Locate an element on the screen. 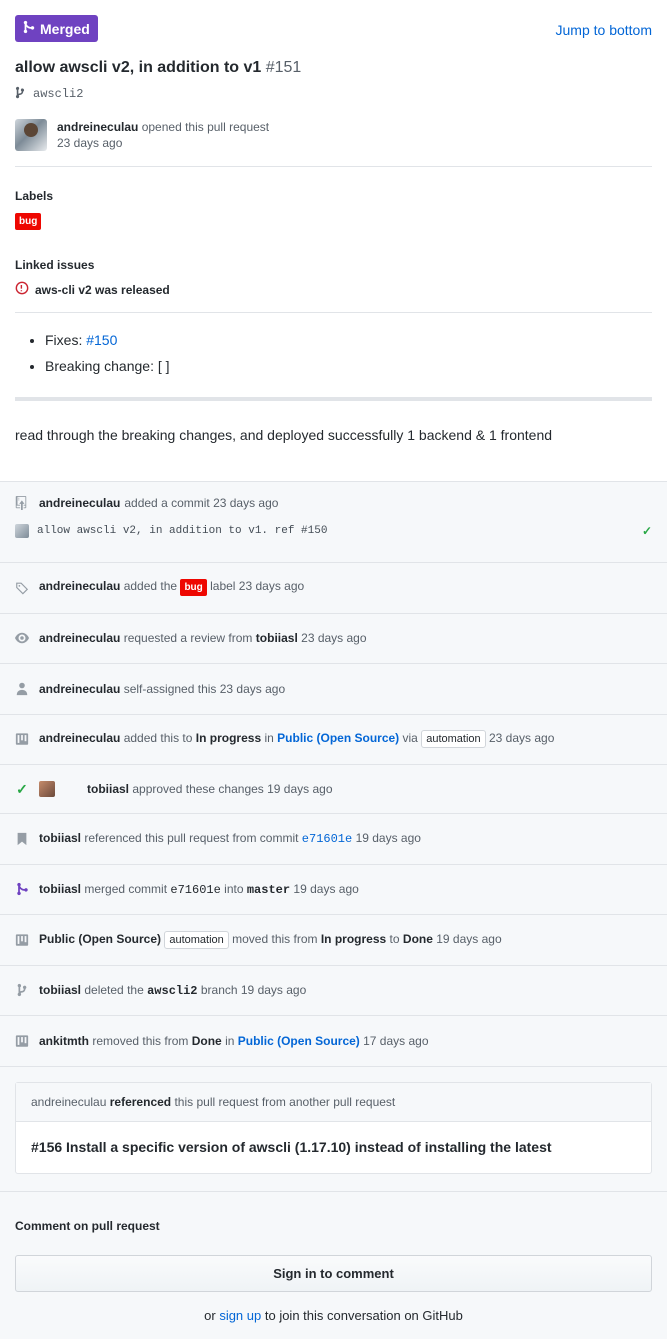 The height and width of the screenshot is (1339, 667). sign-in-to-comment-button: Sign in to comment is located at coordinates (333, 1273).